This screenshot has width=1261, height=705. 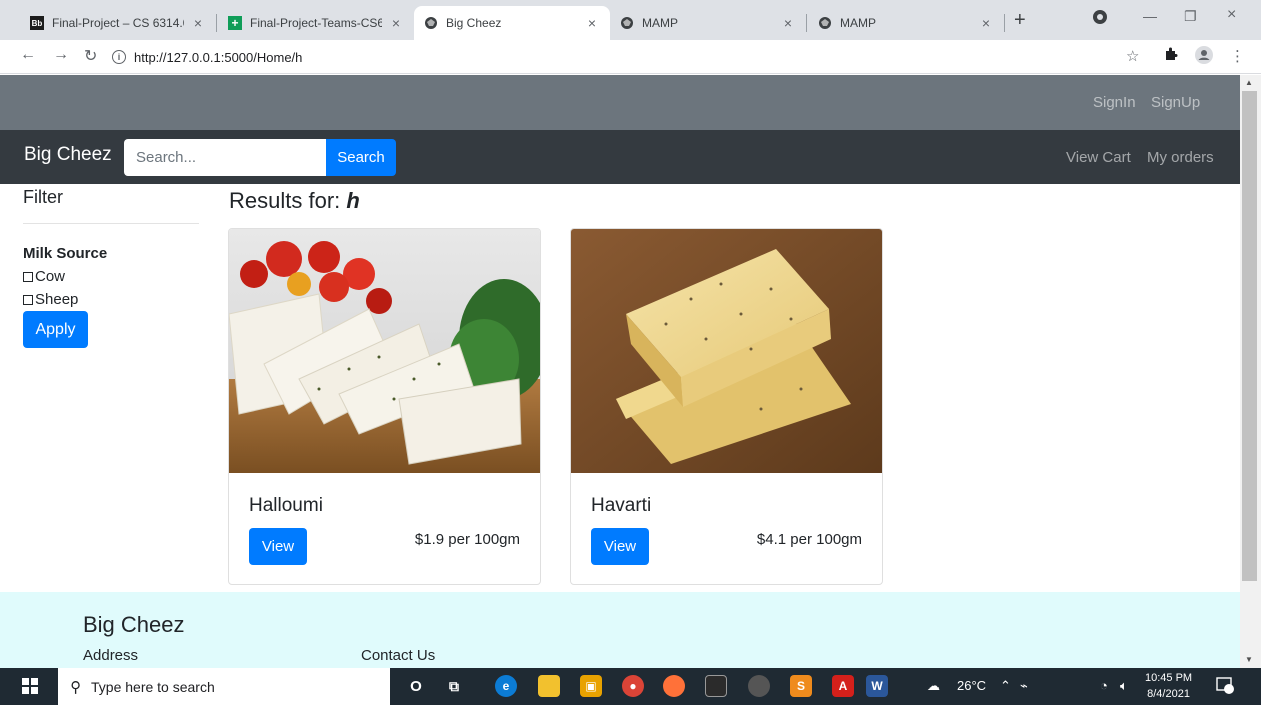 I want to click on search-icon: ⚲, so click(x=75, y=687).